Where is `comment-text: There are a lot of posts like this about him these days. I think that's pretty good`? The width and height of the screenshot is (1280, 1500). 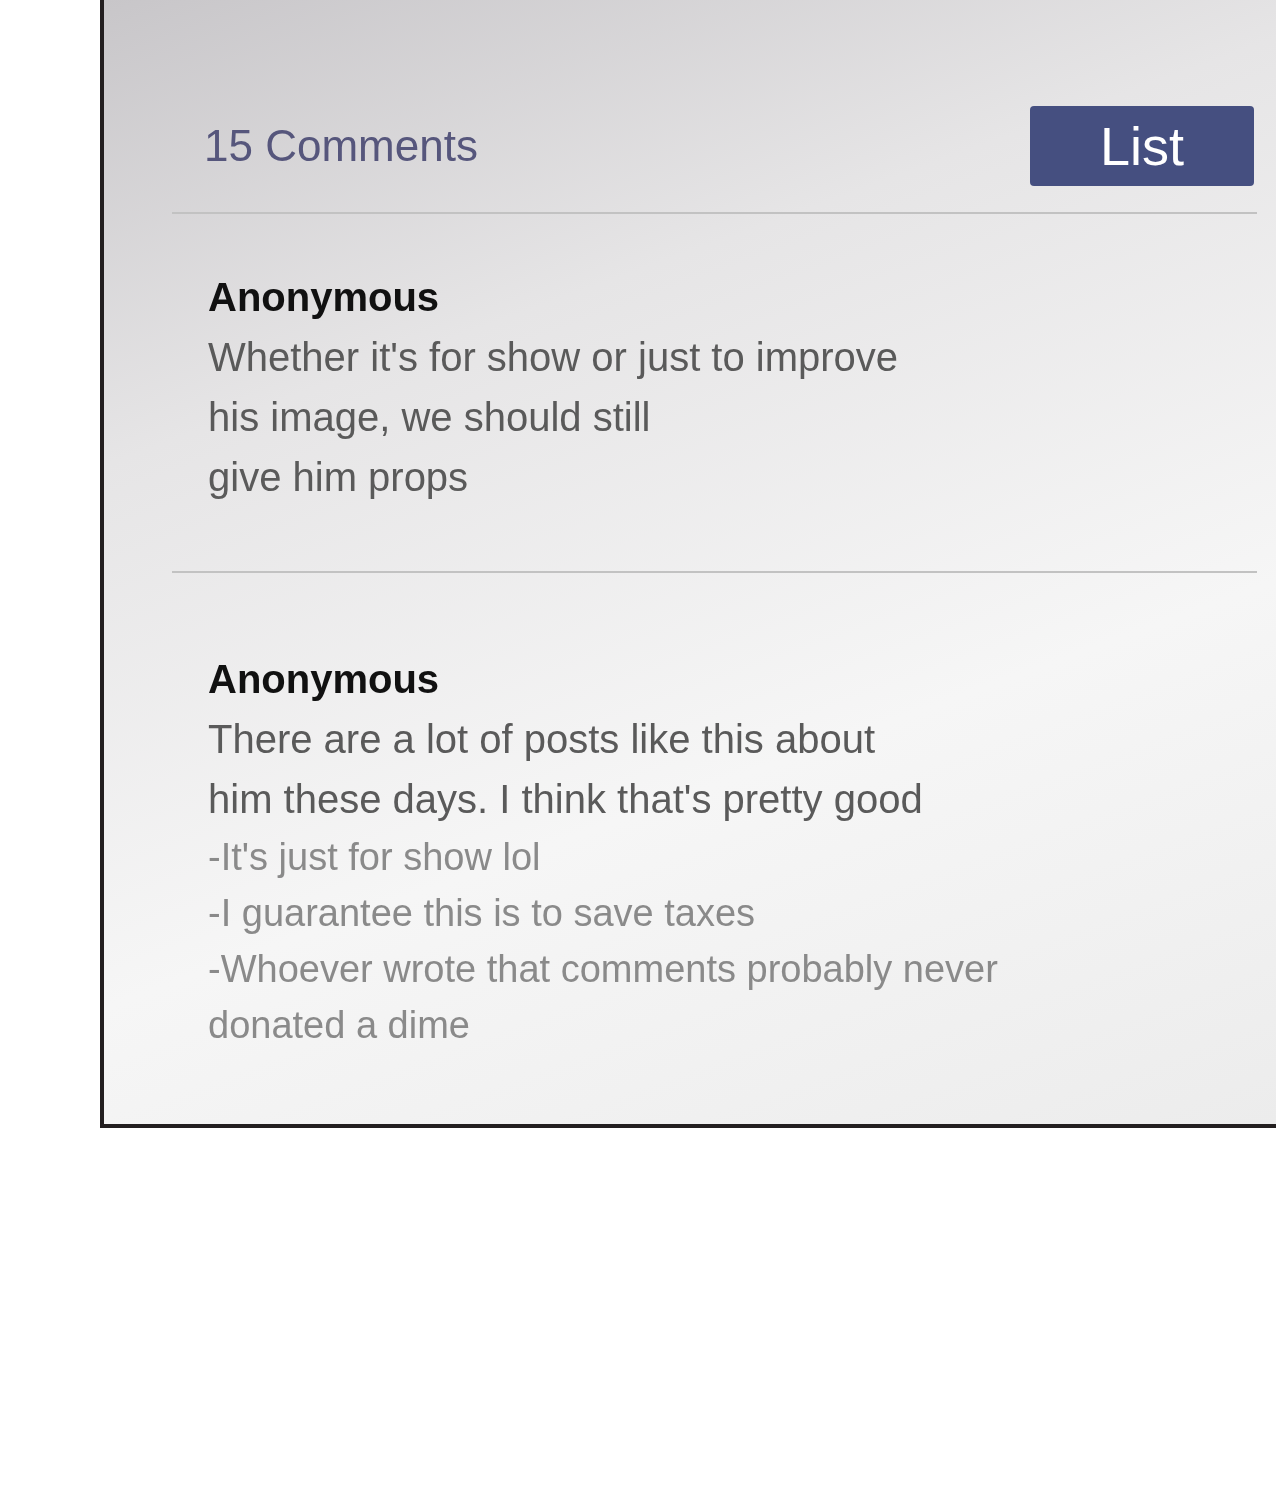 comment-text: There are a lot of posts like this about him these days. I think that's pretty good is located at coordinates (566, 769).